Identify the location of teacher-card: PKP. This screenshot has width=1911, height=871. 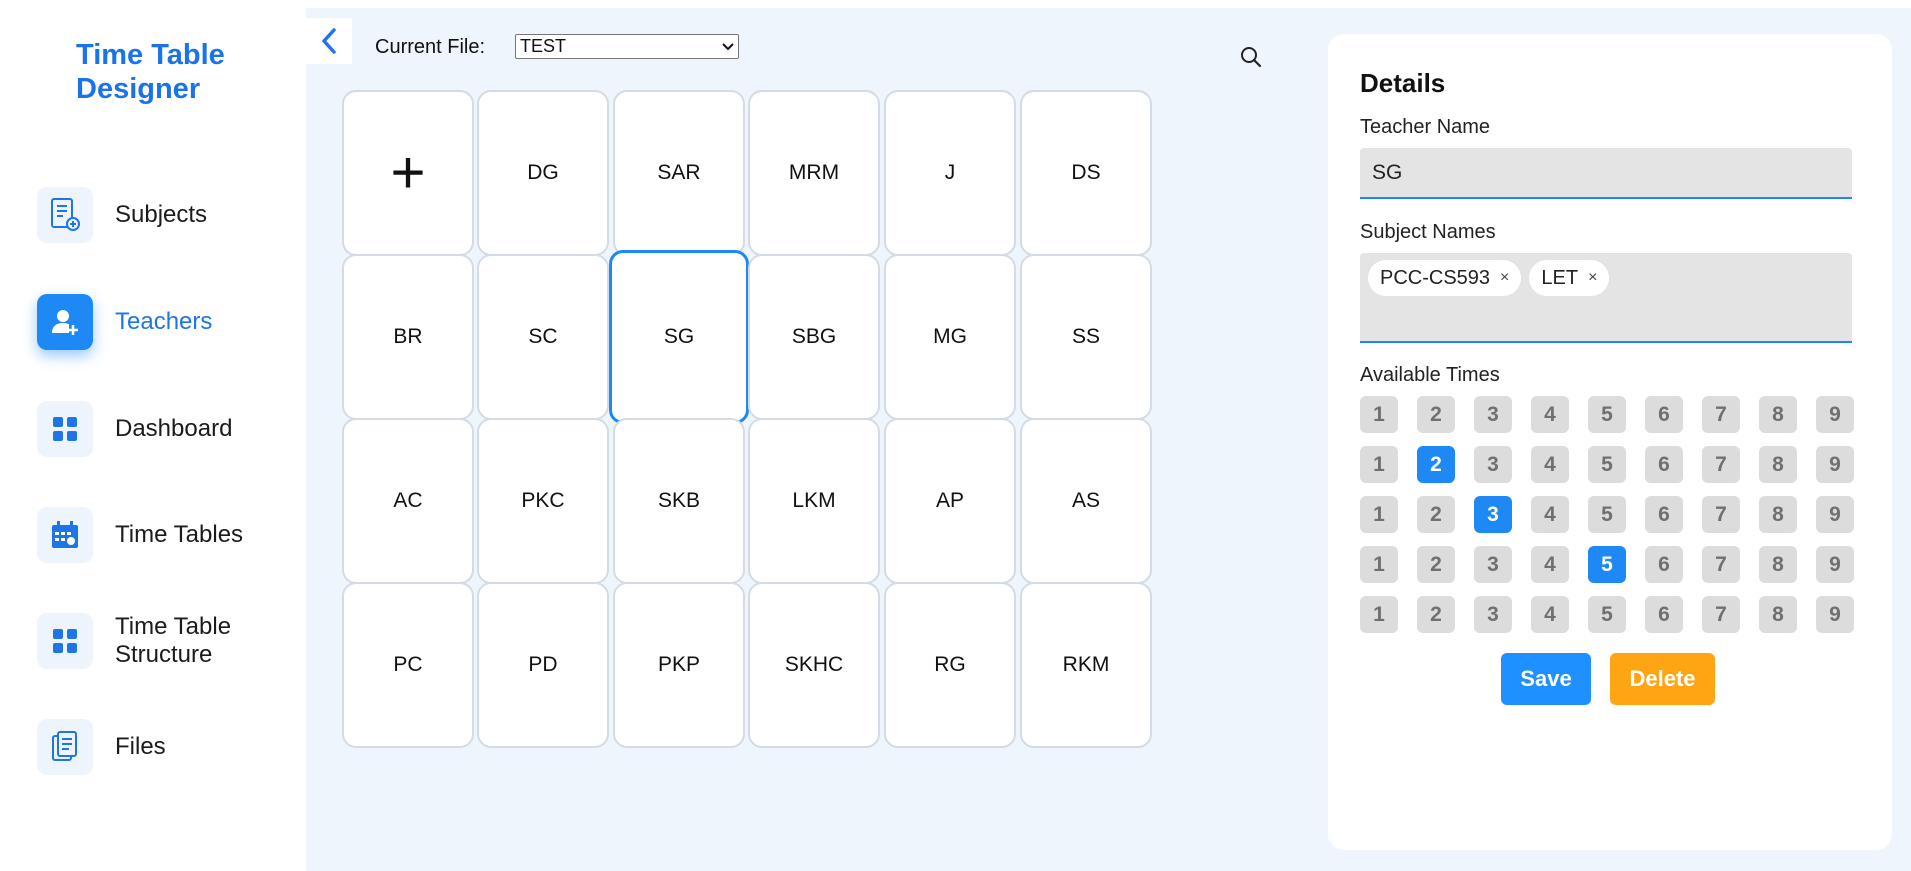
(679, 665).